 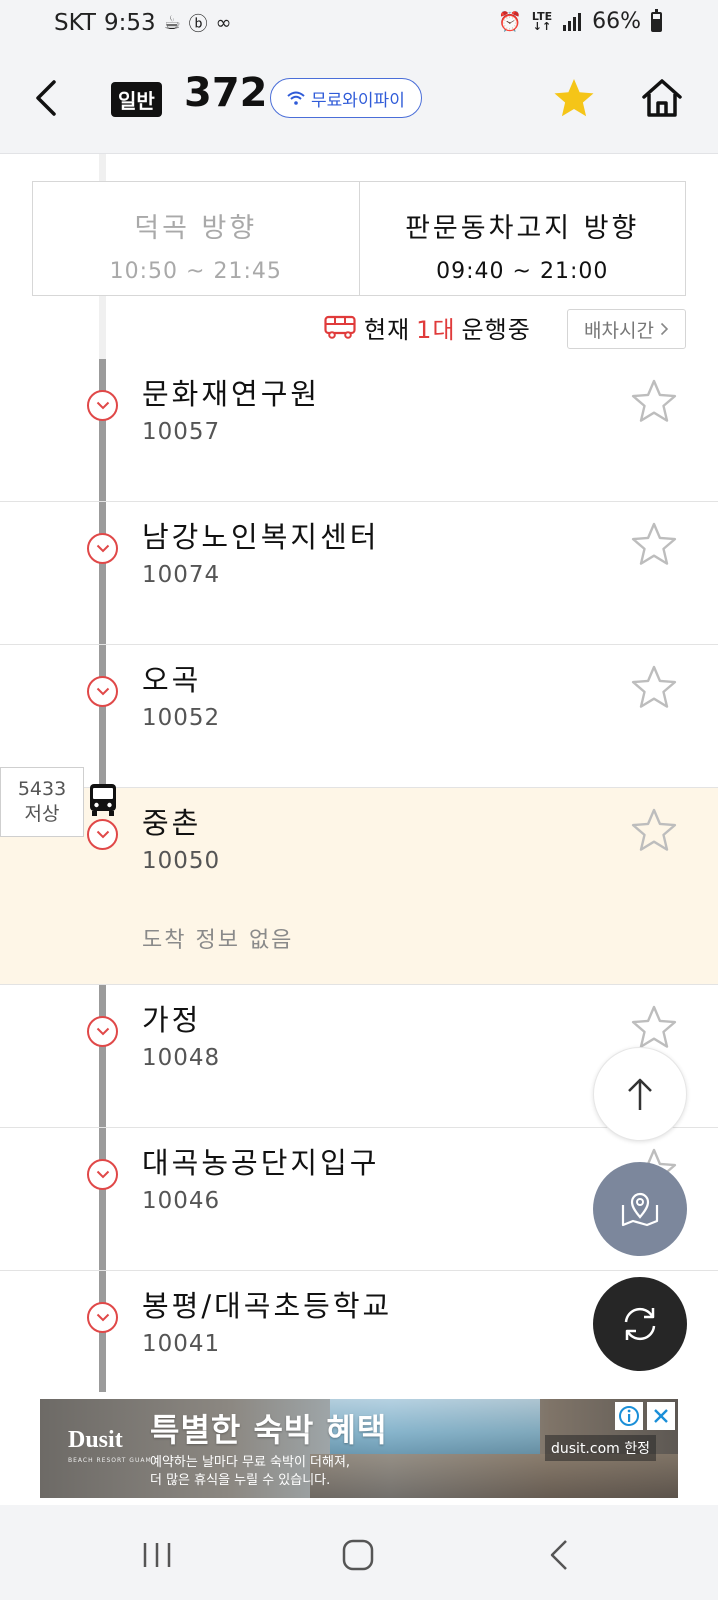 I want to click on favorite-star-icon, so click(x=574, y=98).